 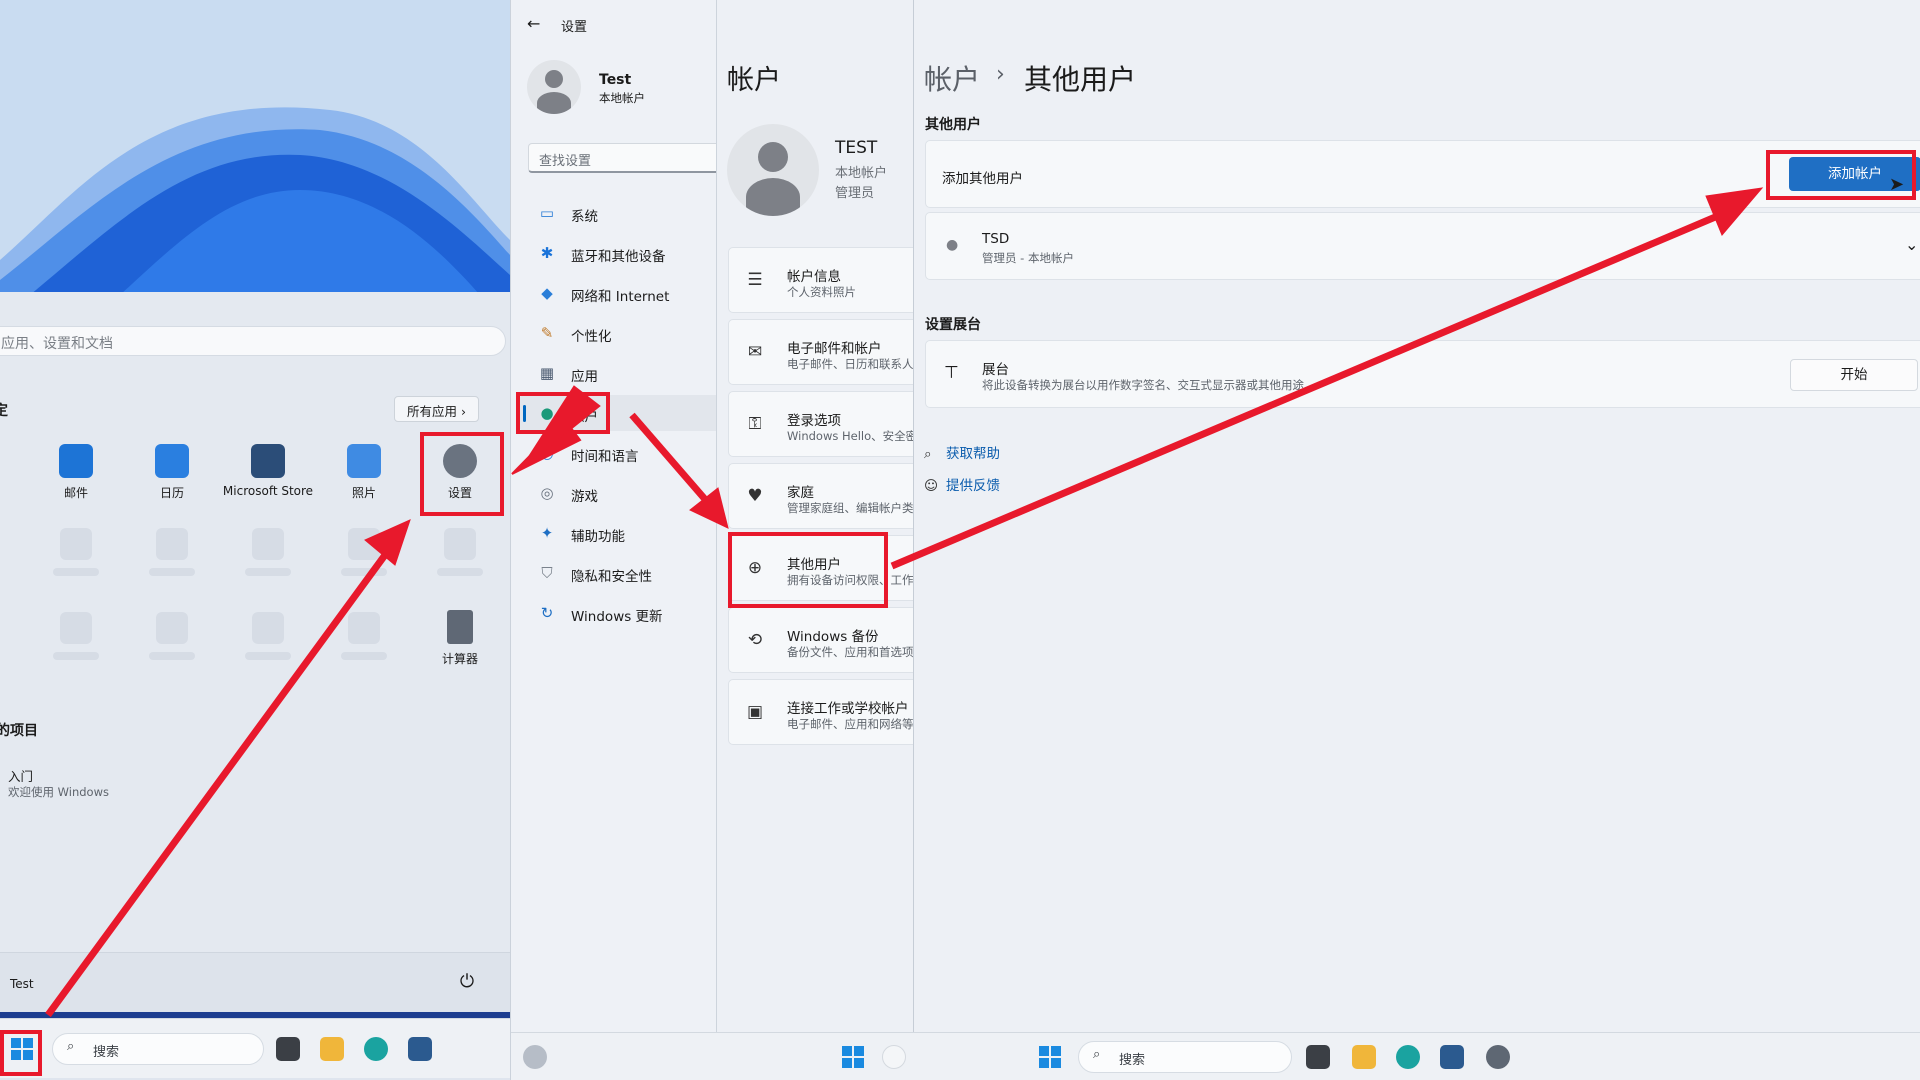 I want to click on clock-icon: ◷, so click(x=547, y=453).